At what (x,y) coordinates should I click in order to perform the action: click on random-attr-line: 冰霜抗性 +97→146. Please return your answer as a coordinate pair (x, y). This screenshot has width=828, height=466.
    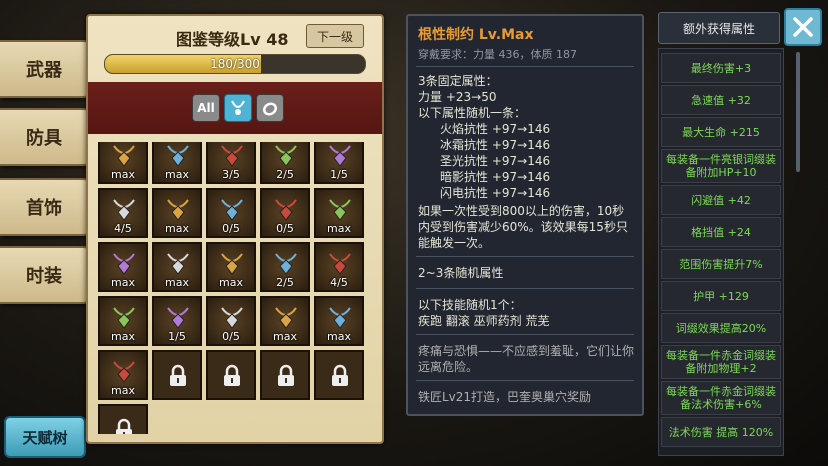
    Looking at the image, I should click on (495, 145).